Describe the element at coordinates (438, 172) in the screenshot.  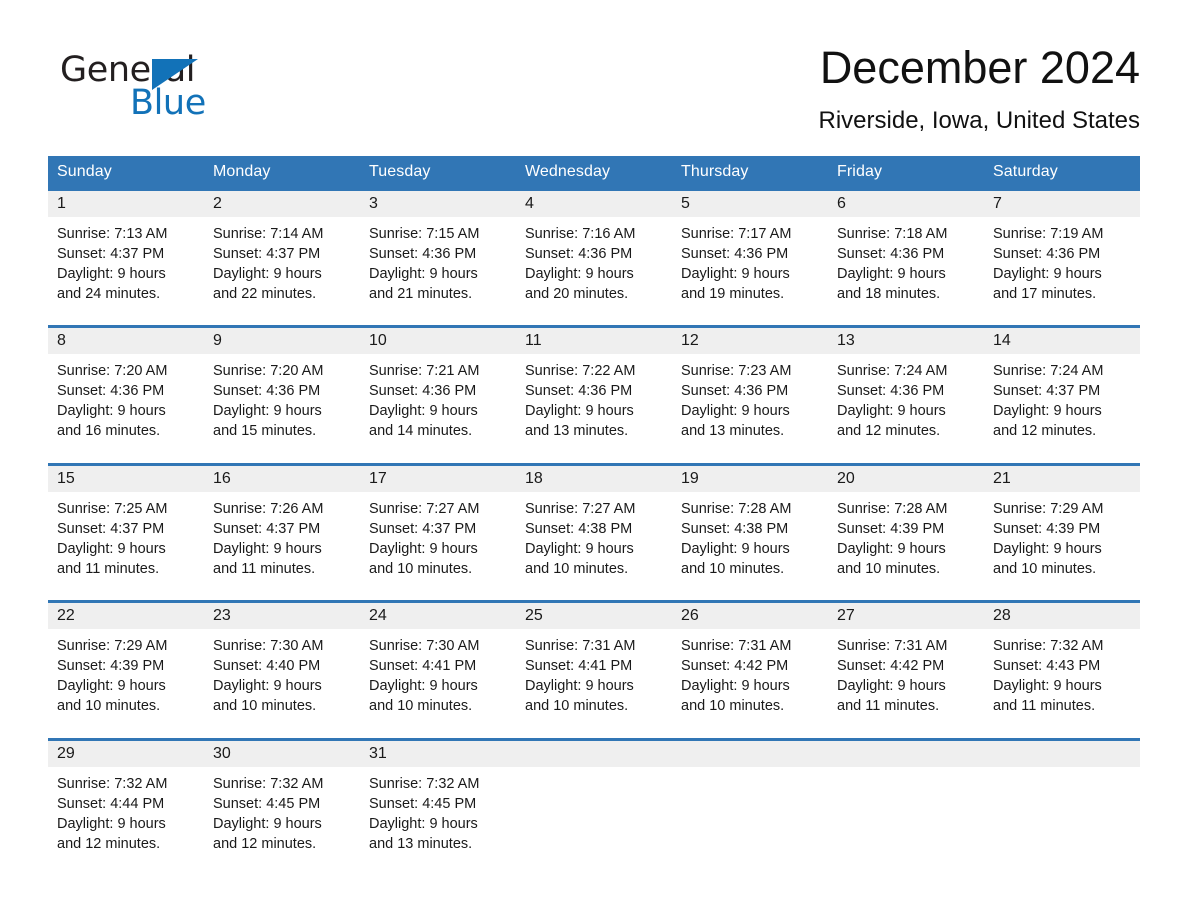
I see `weekday-header-tuesday: Tuesday` at that location.